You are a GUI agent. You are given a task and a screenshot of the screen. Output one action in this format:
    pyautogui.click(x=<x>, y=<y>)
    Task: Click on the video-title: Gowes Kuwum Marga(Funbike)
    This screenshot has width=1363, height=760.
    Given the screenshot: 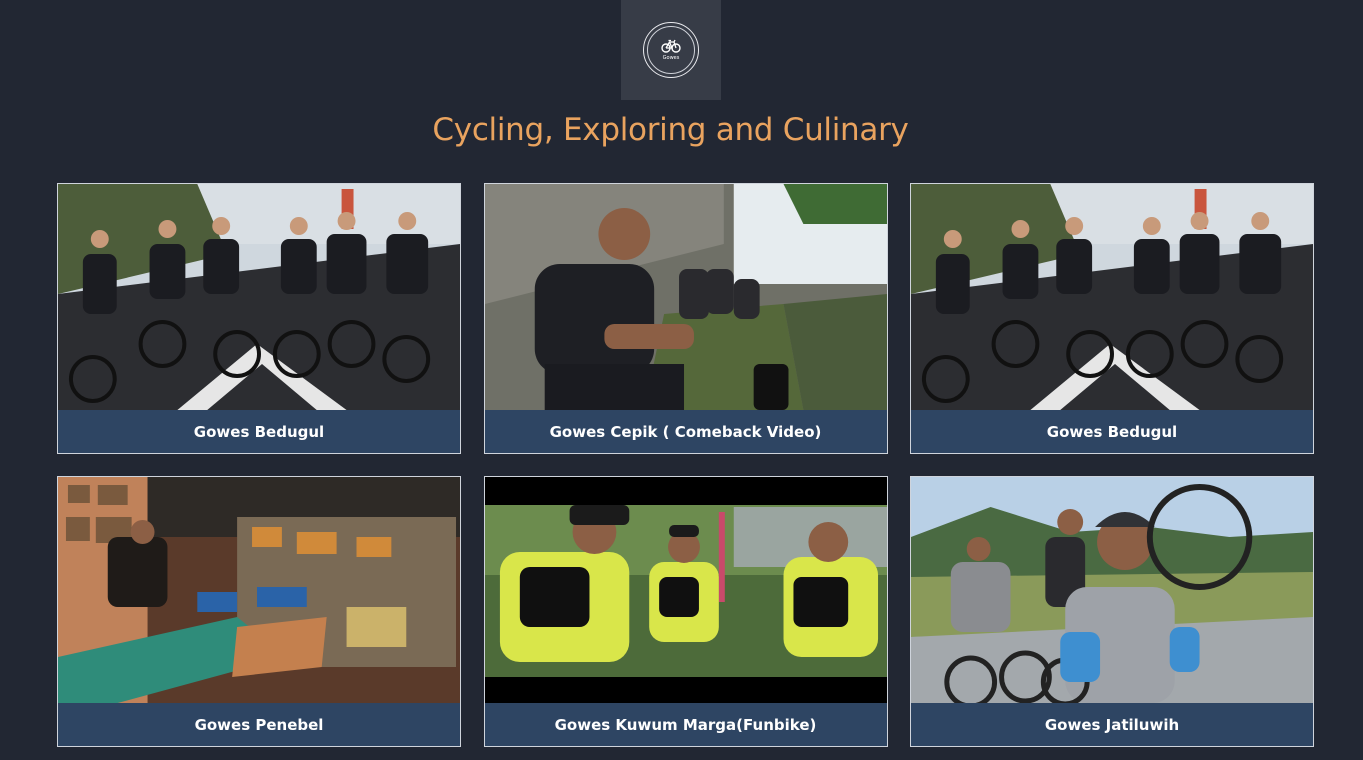 What is the action you would take?
    pyautogui.click(x=686, y=724)
    